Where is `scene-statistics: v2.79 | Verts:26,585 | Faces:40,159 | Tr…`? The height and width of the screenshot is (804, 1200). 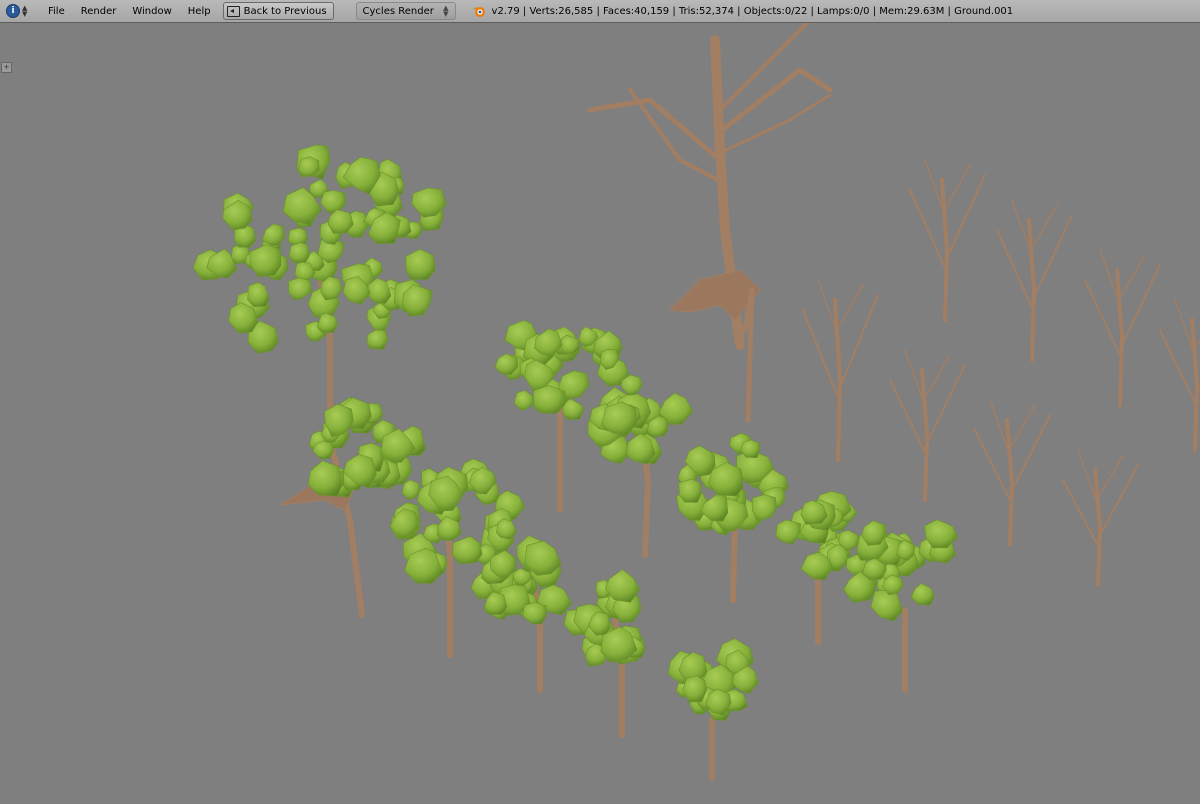 scene-statistics: v2.79 | Verts:26,585 | Faces:40,159 | Tr… is located at coordinates (752, 11).